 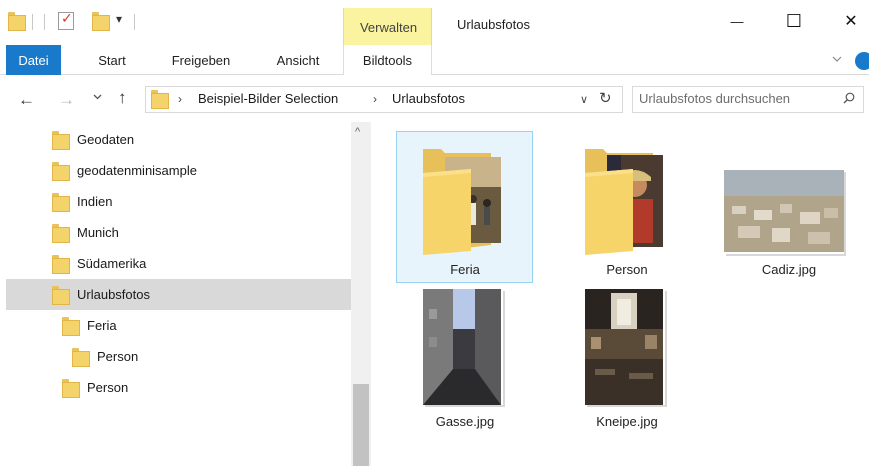 I want to click on file-item-cadiz, so click(x=786, y=213).